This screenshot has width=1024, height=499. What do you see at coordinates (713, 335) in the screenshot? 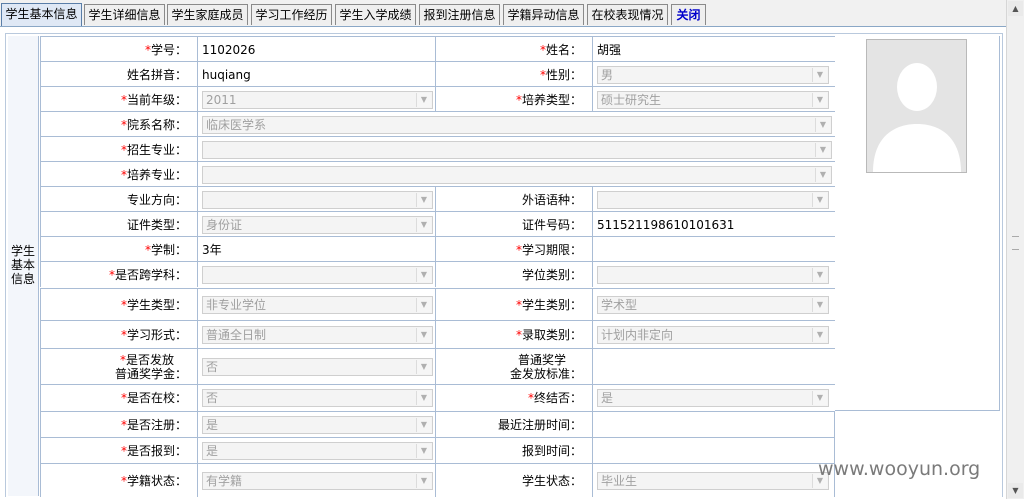
I see `admission-category-select: 计划内非定向 ▼` at bounding box center [713, 335].